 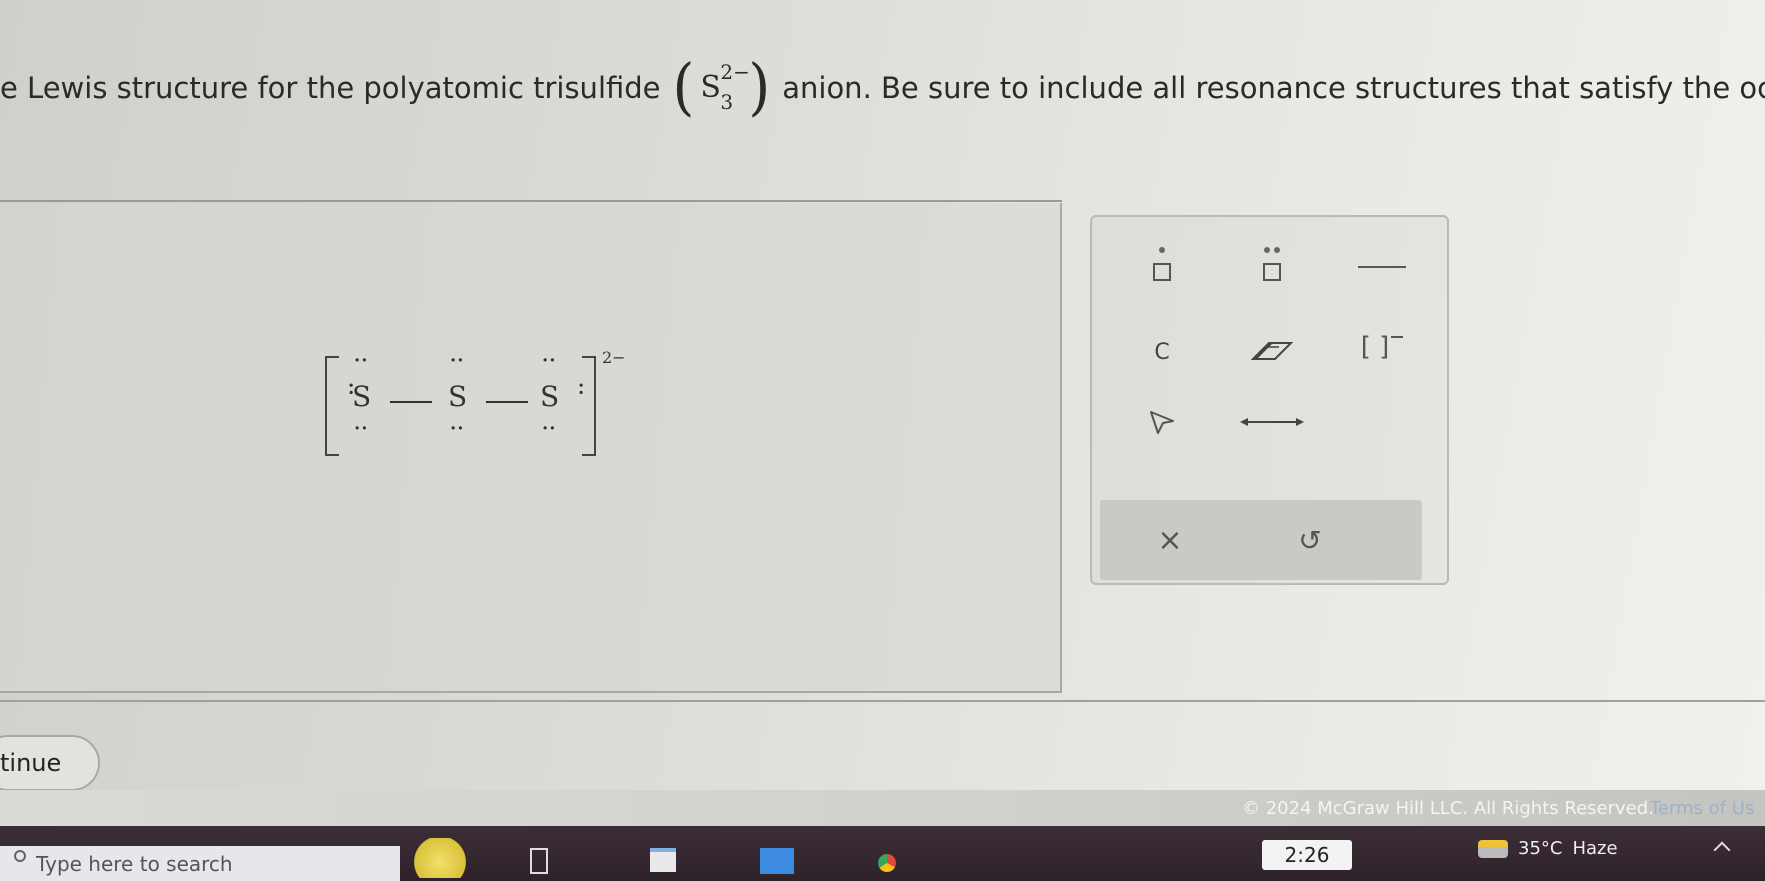 I want to click on lone-pair-bottom-2: ··, so click(x=457, y=428).